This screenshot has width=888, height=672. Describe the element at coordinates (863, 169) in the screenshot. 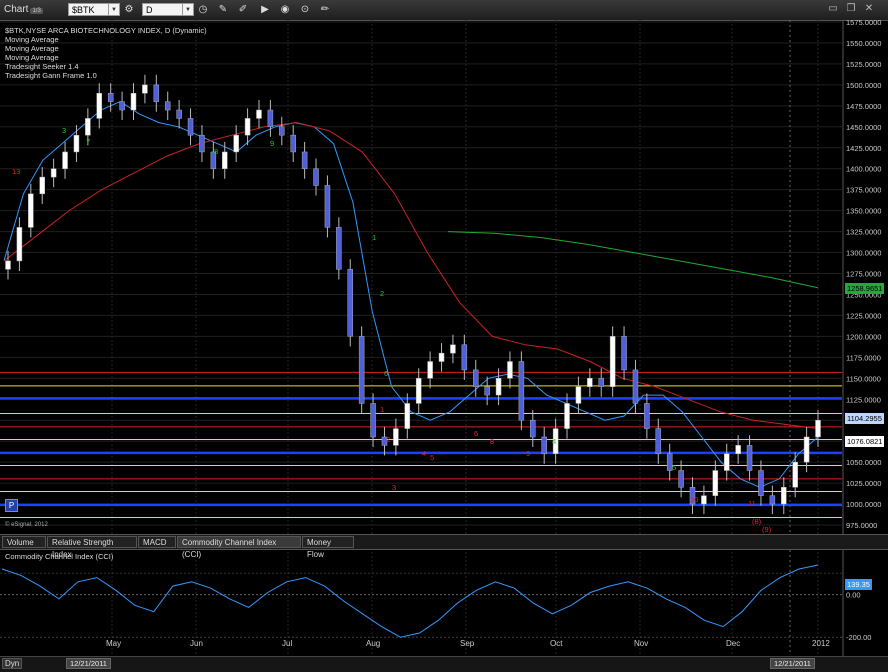

I see `price-tick-label: 1400.0000` at that location.